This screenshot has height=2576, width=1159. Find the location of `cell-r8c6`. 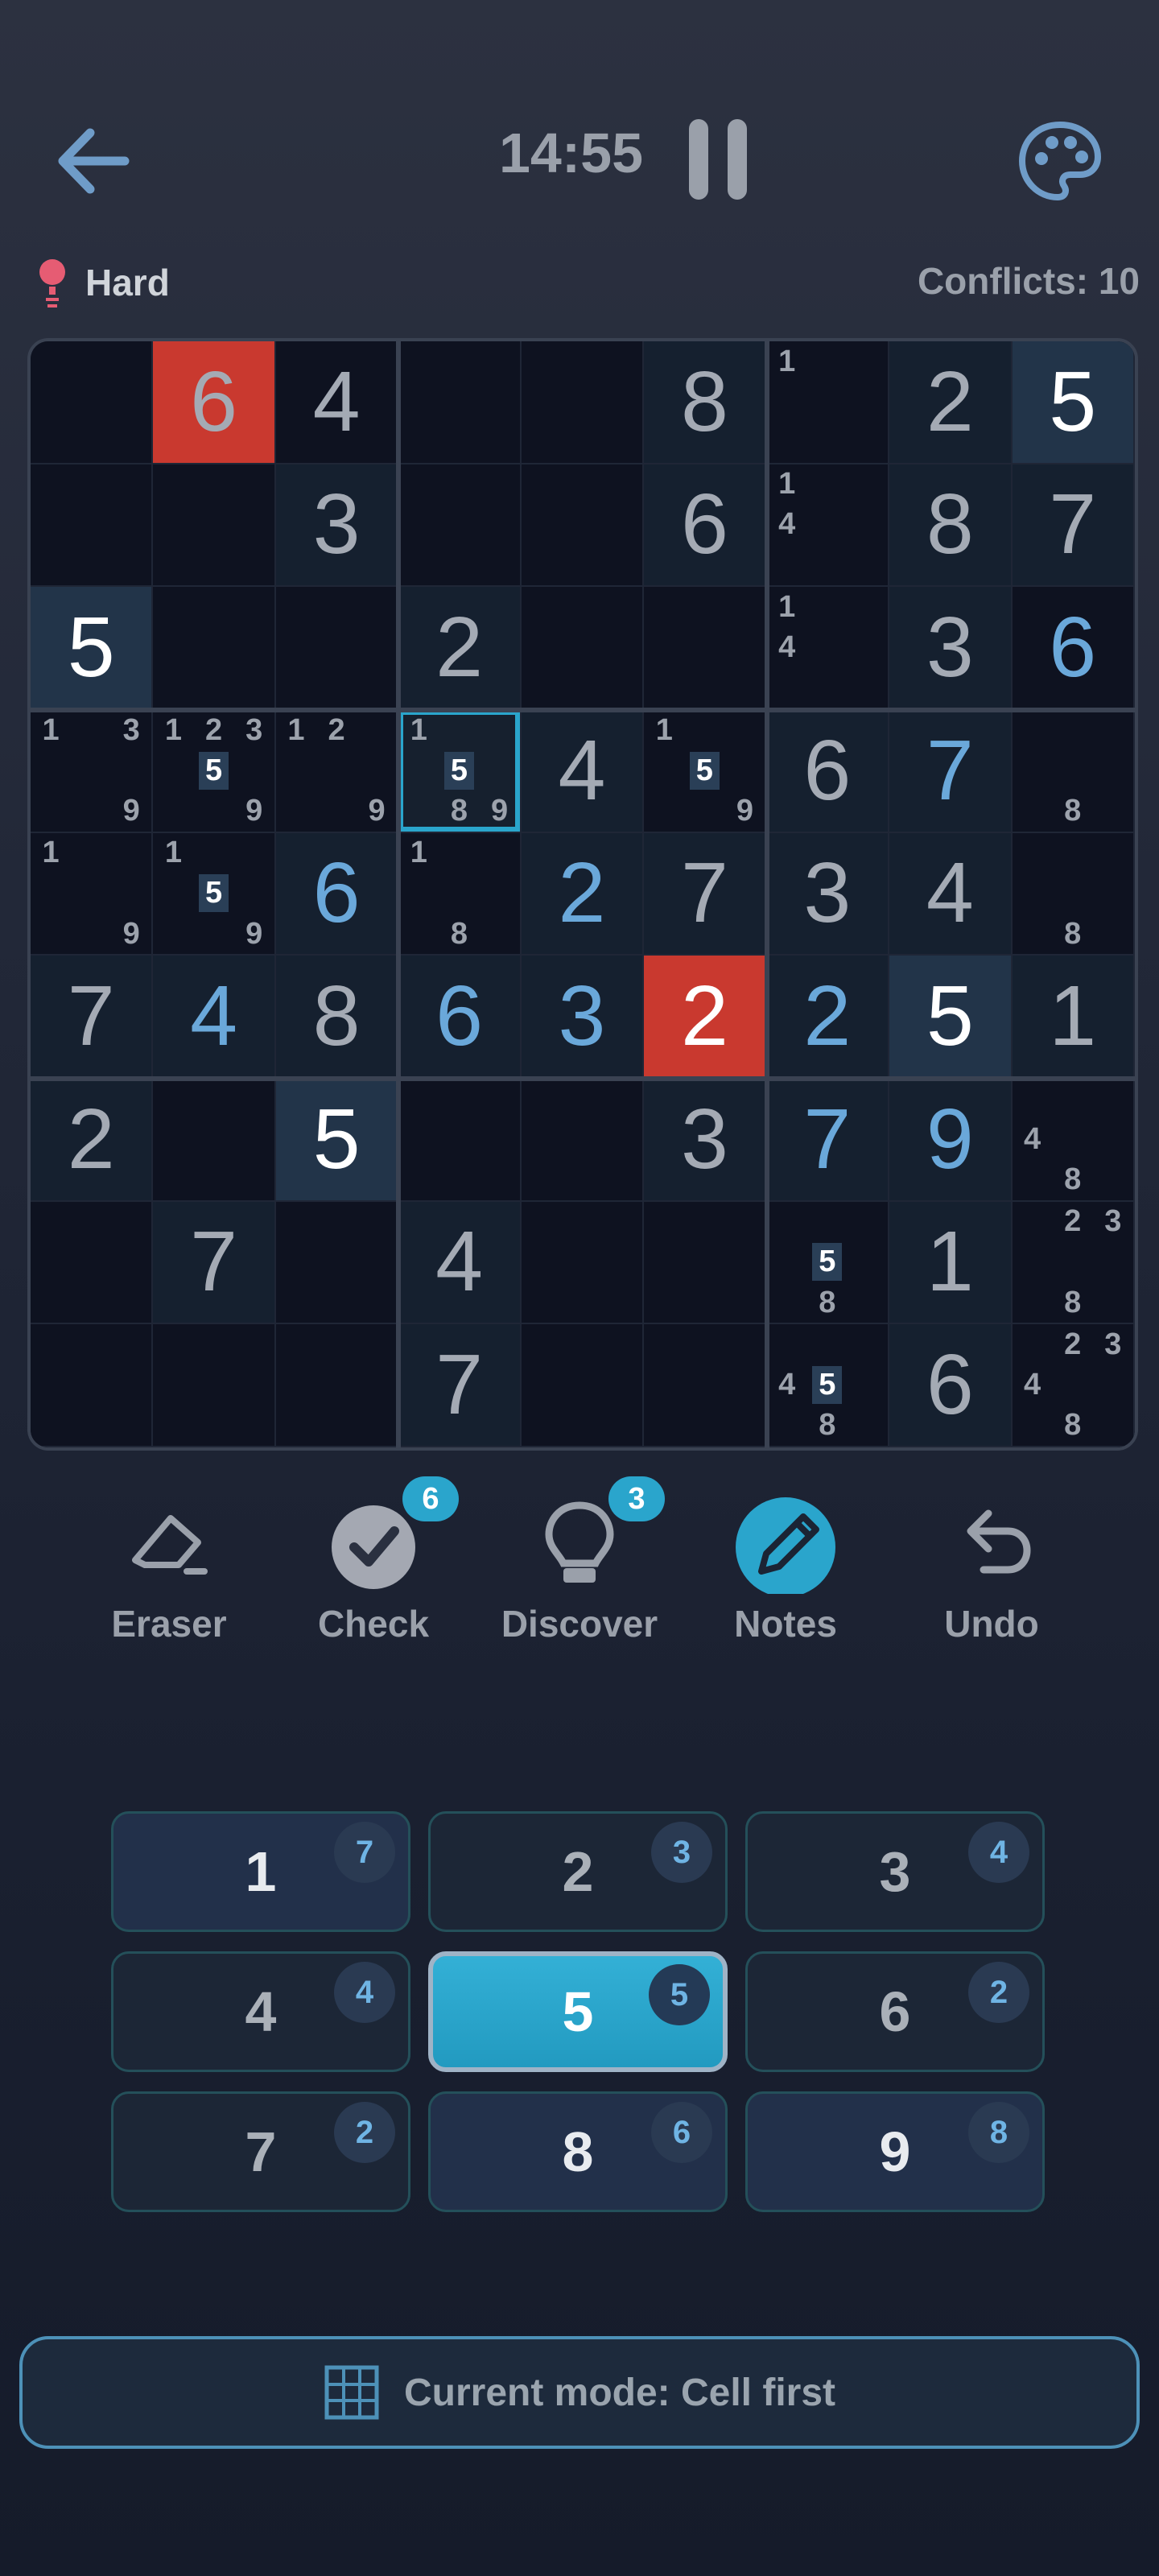

cell-r8c6 is located at coordinates (705, 1263).